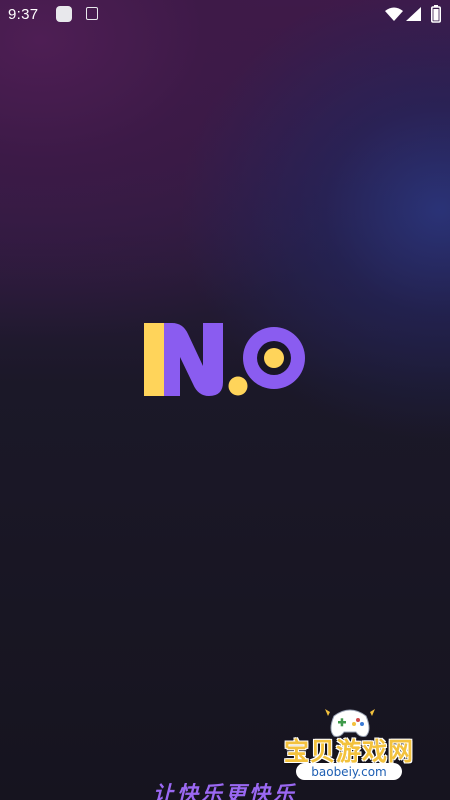  Describe the element at coordinates (225, 791) in the screenshot. I see `slogan-text: 让快乐更快乐` at that location.